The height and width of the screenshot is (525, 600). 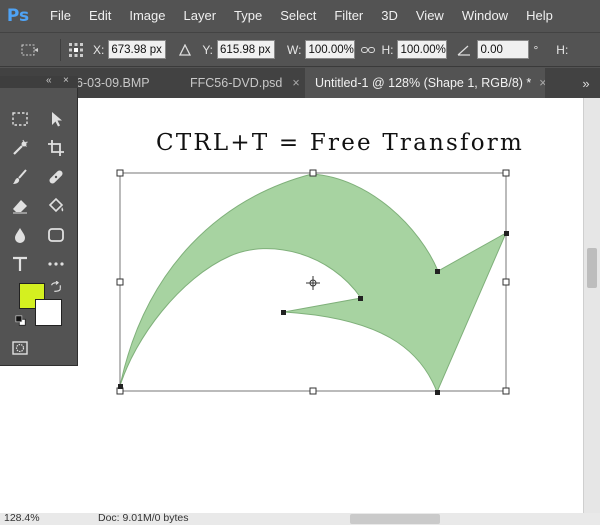 What do you see at coordinates (236, 83) in the screenshot?
I see `tab-label: FFC56-DVD.psd` at bounding box center [236, 83].